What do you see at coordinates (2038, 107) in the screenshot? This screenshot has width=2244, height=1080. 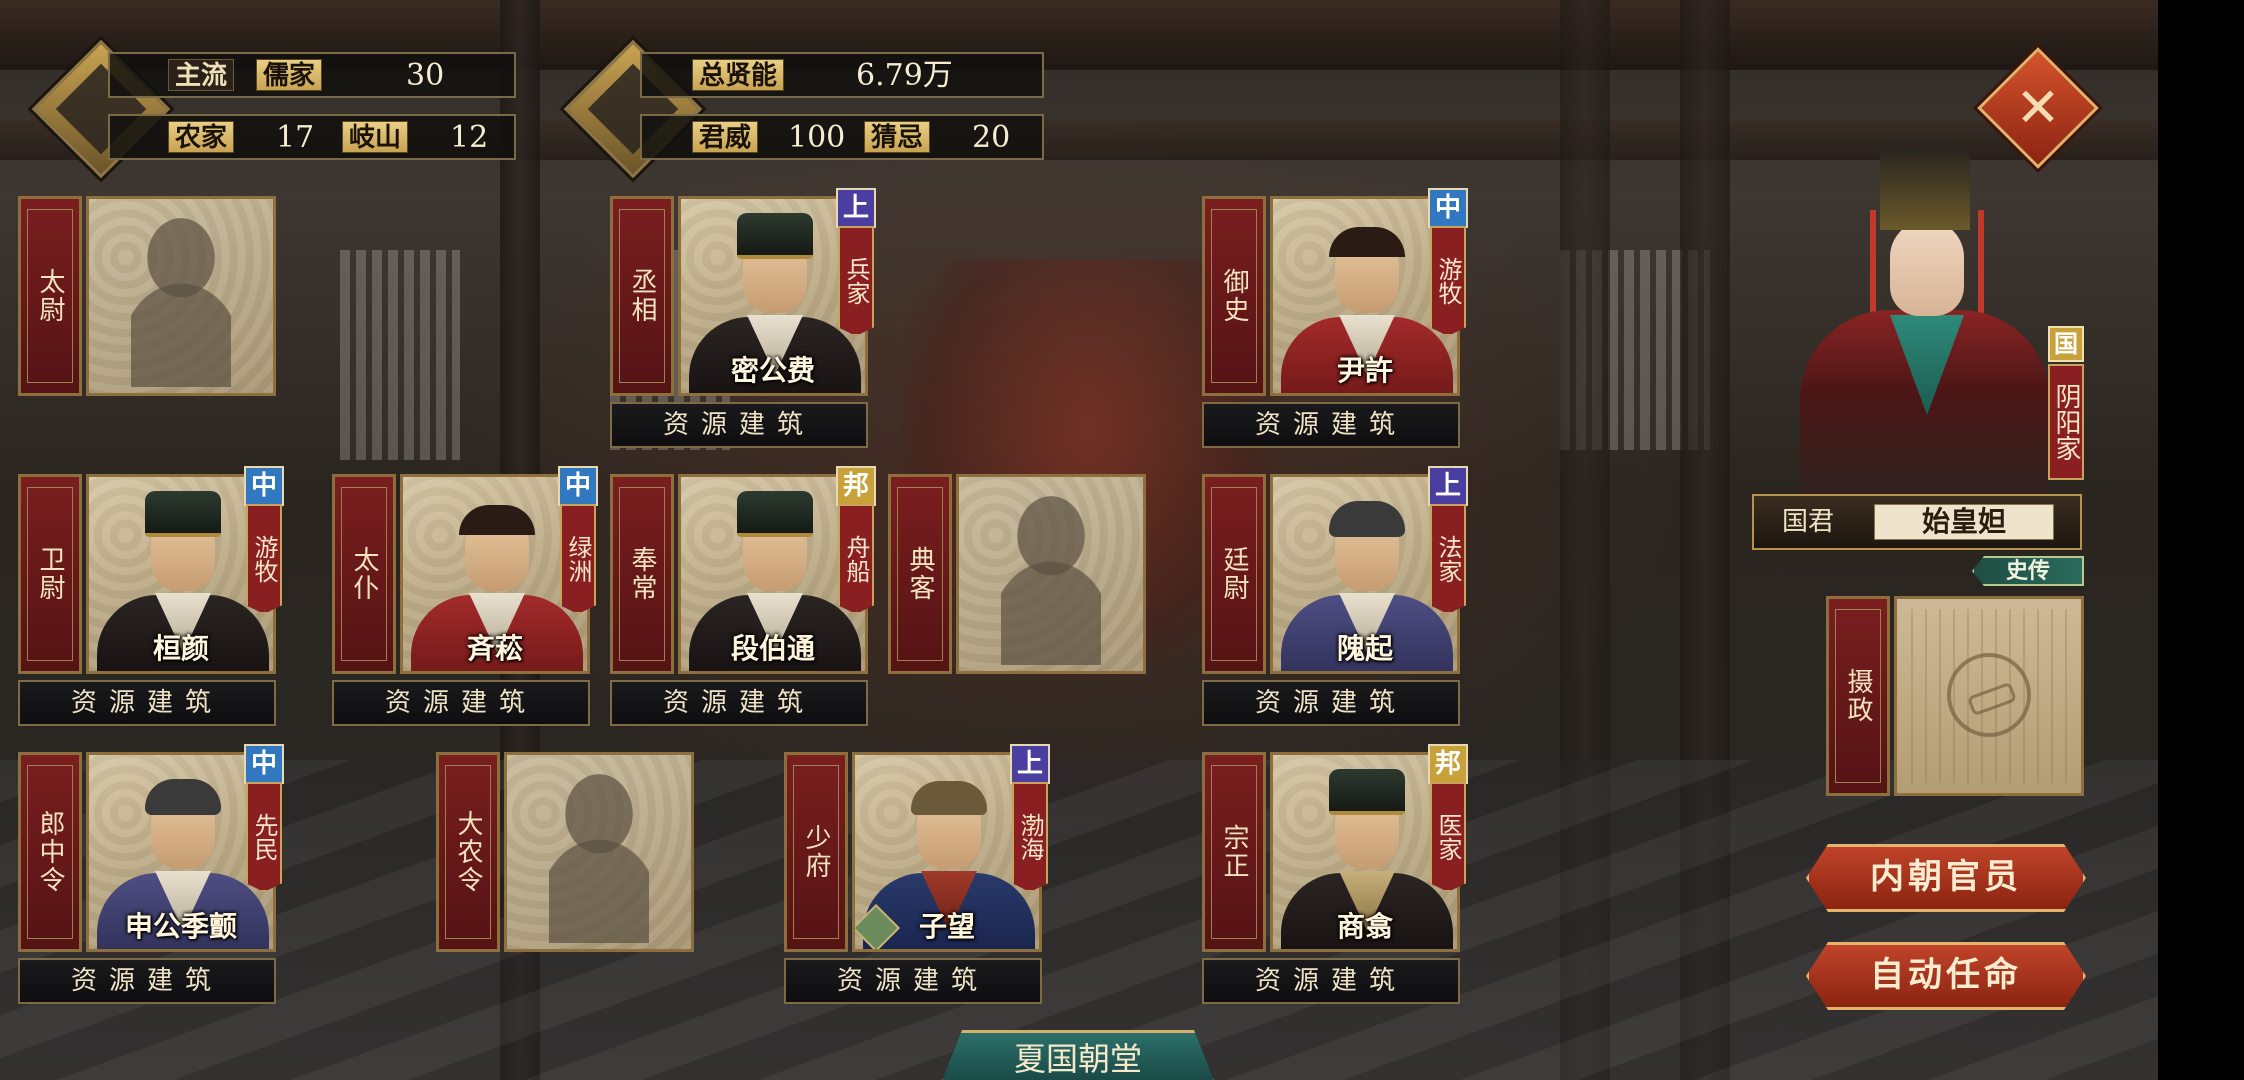 I see `close-icon: ✕` at bounding box center [2038, 107].